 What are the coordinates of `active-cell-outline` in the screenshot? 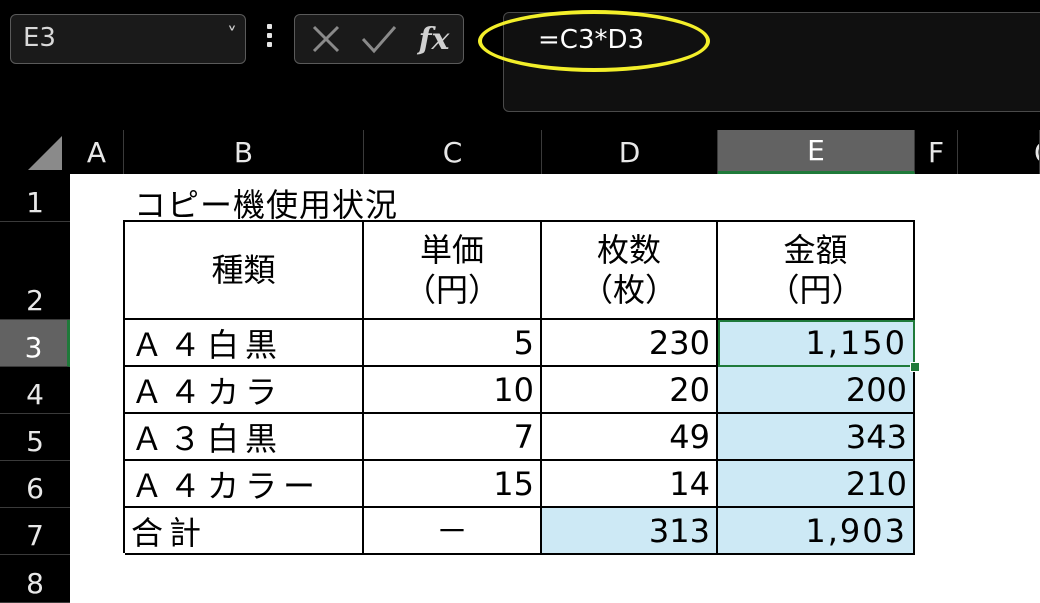 It's located at (816, 343).